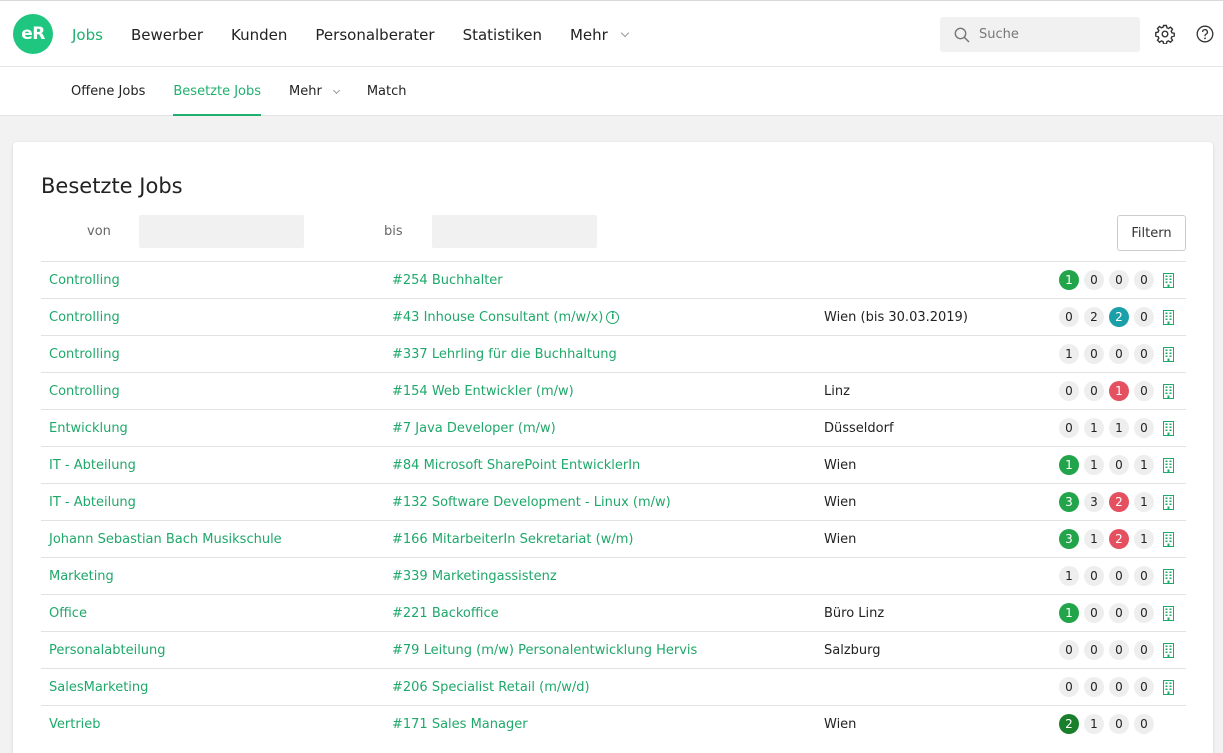  Describe the element at coordinates (88, 428) in the screenshot. I see `department-link: Entwicklung` at that location.